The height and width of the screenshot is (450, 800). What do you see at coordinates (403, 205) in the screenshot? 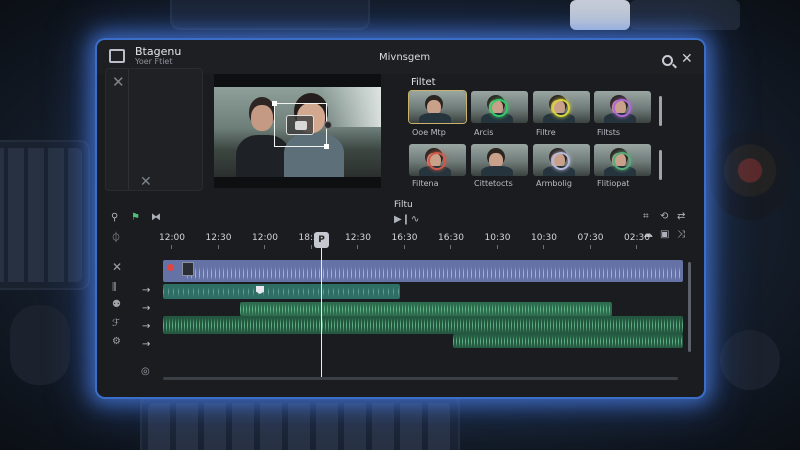
I see `panel-label: Filtu` at bounding box center [403, 205].